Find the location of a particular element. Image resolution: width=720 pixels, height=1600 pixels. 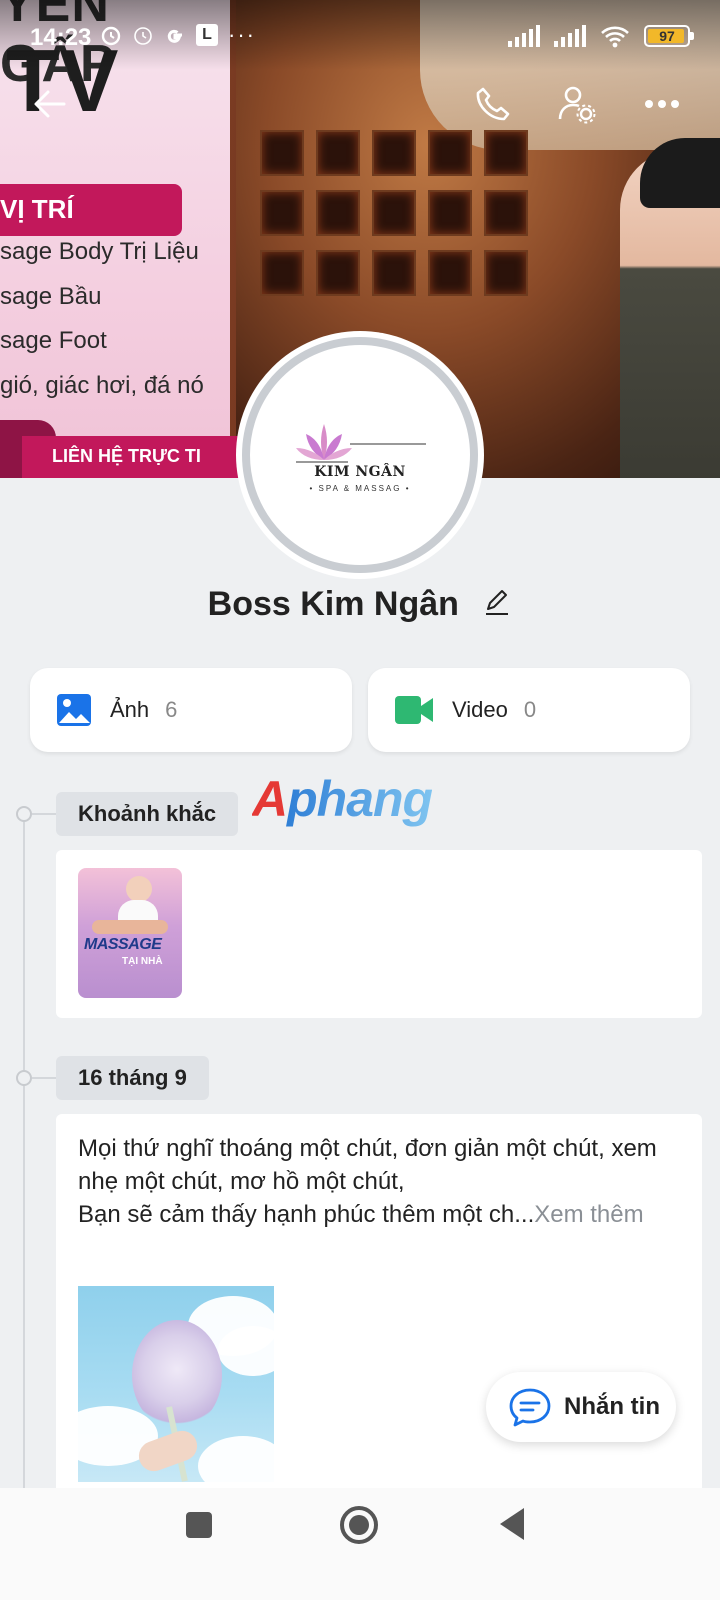

more-icon is located at coordinates (662, 104).